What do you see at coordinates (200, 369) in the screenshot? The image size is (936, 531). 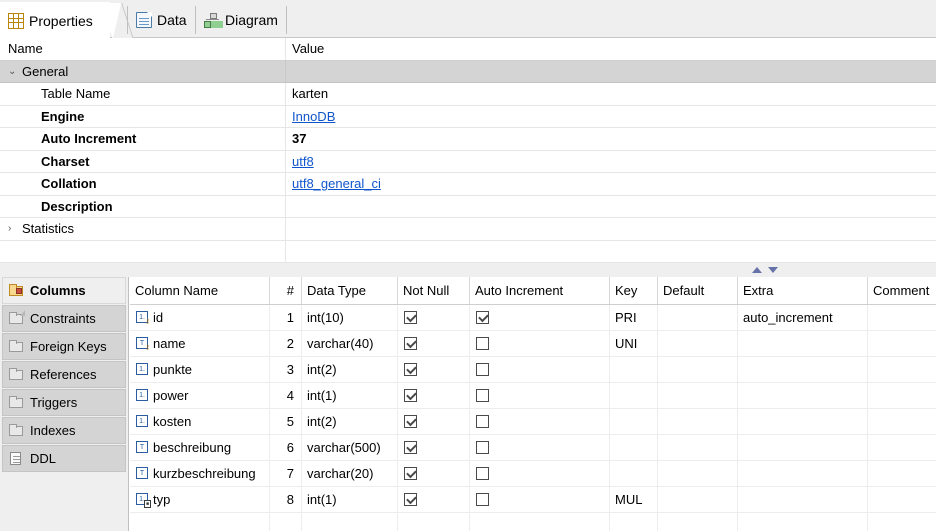 I see `cell-column-name: 1. punkte` at bounding box center [200, 369].